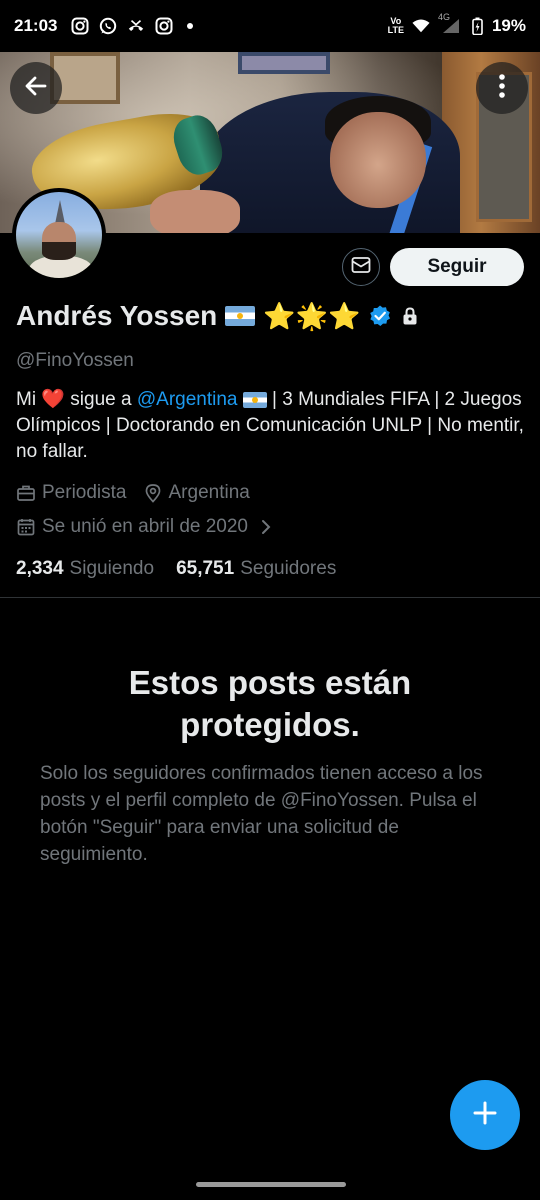 The height and width of the screenshot is (1200, 540). I want to click on wifi-icon, so click(421, 26).